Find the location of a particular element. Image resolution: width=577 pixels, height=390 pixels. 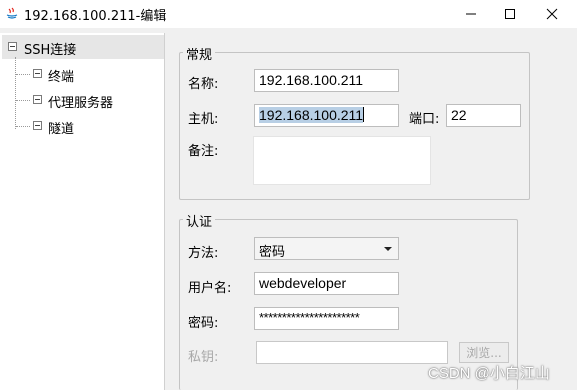

port-label: 端口: is located at coordinates (424, 119).